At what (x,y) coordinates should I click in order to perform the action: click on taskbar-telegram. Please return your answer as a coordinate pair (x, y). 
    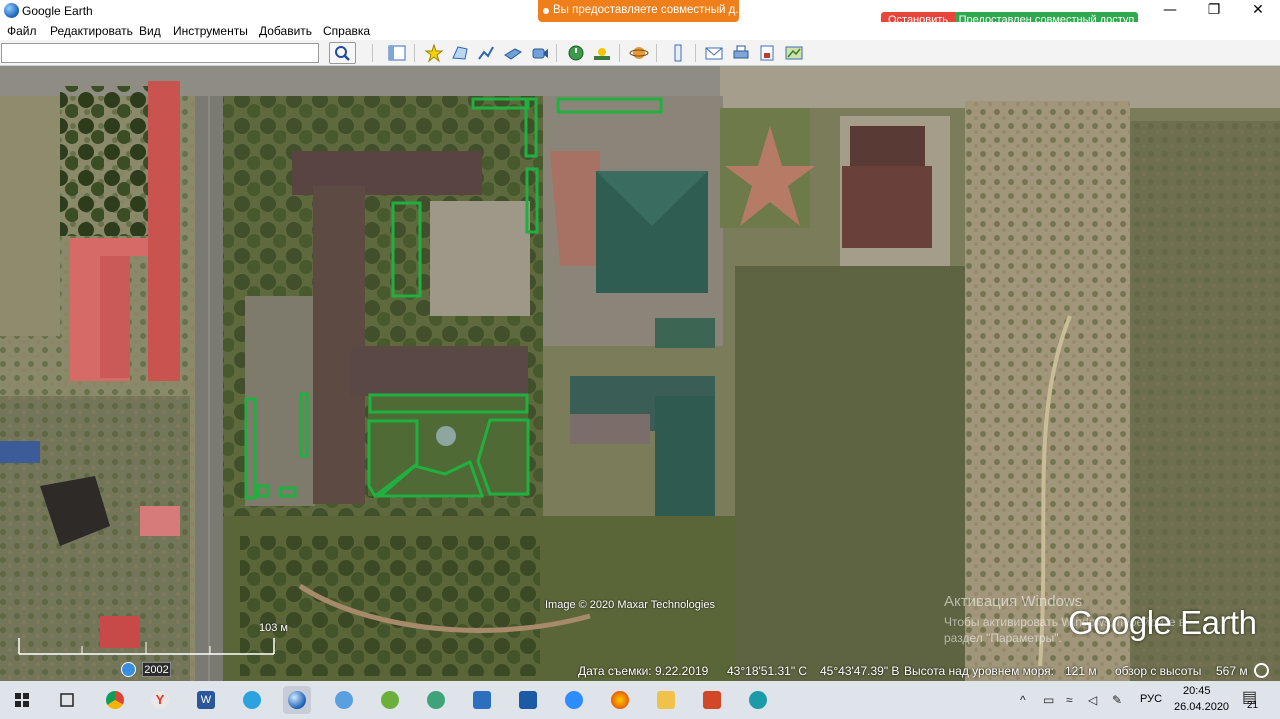
    Looking at the image, I should click on (252, 700).